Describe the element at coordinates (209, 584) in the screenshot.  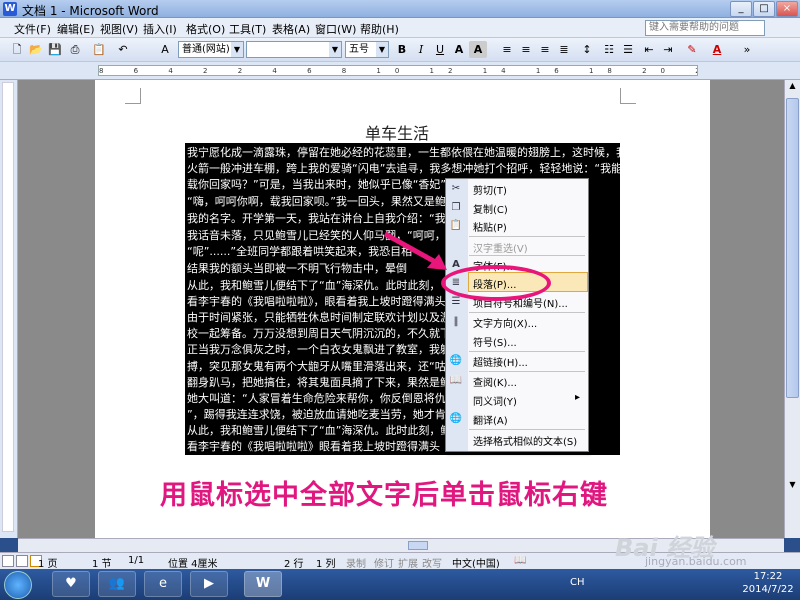
I see `media-app-icon: ▶` at that location.